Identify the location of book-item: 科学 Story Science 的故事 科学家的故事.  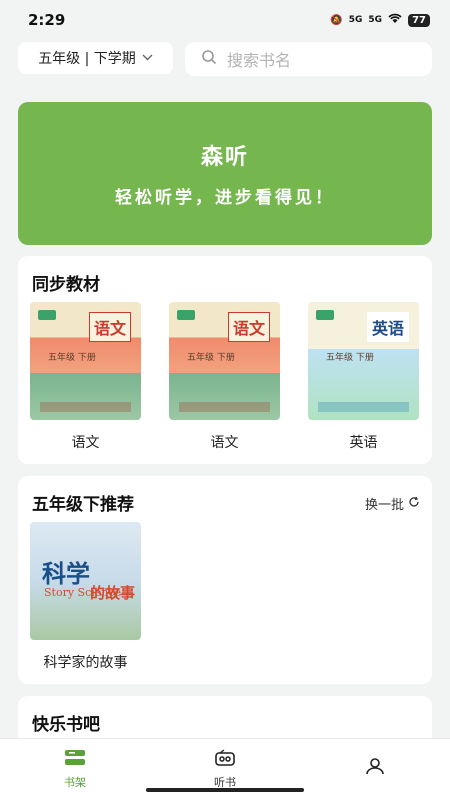
(85, 597).